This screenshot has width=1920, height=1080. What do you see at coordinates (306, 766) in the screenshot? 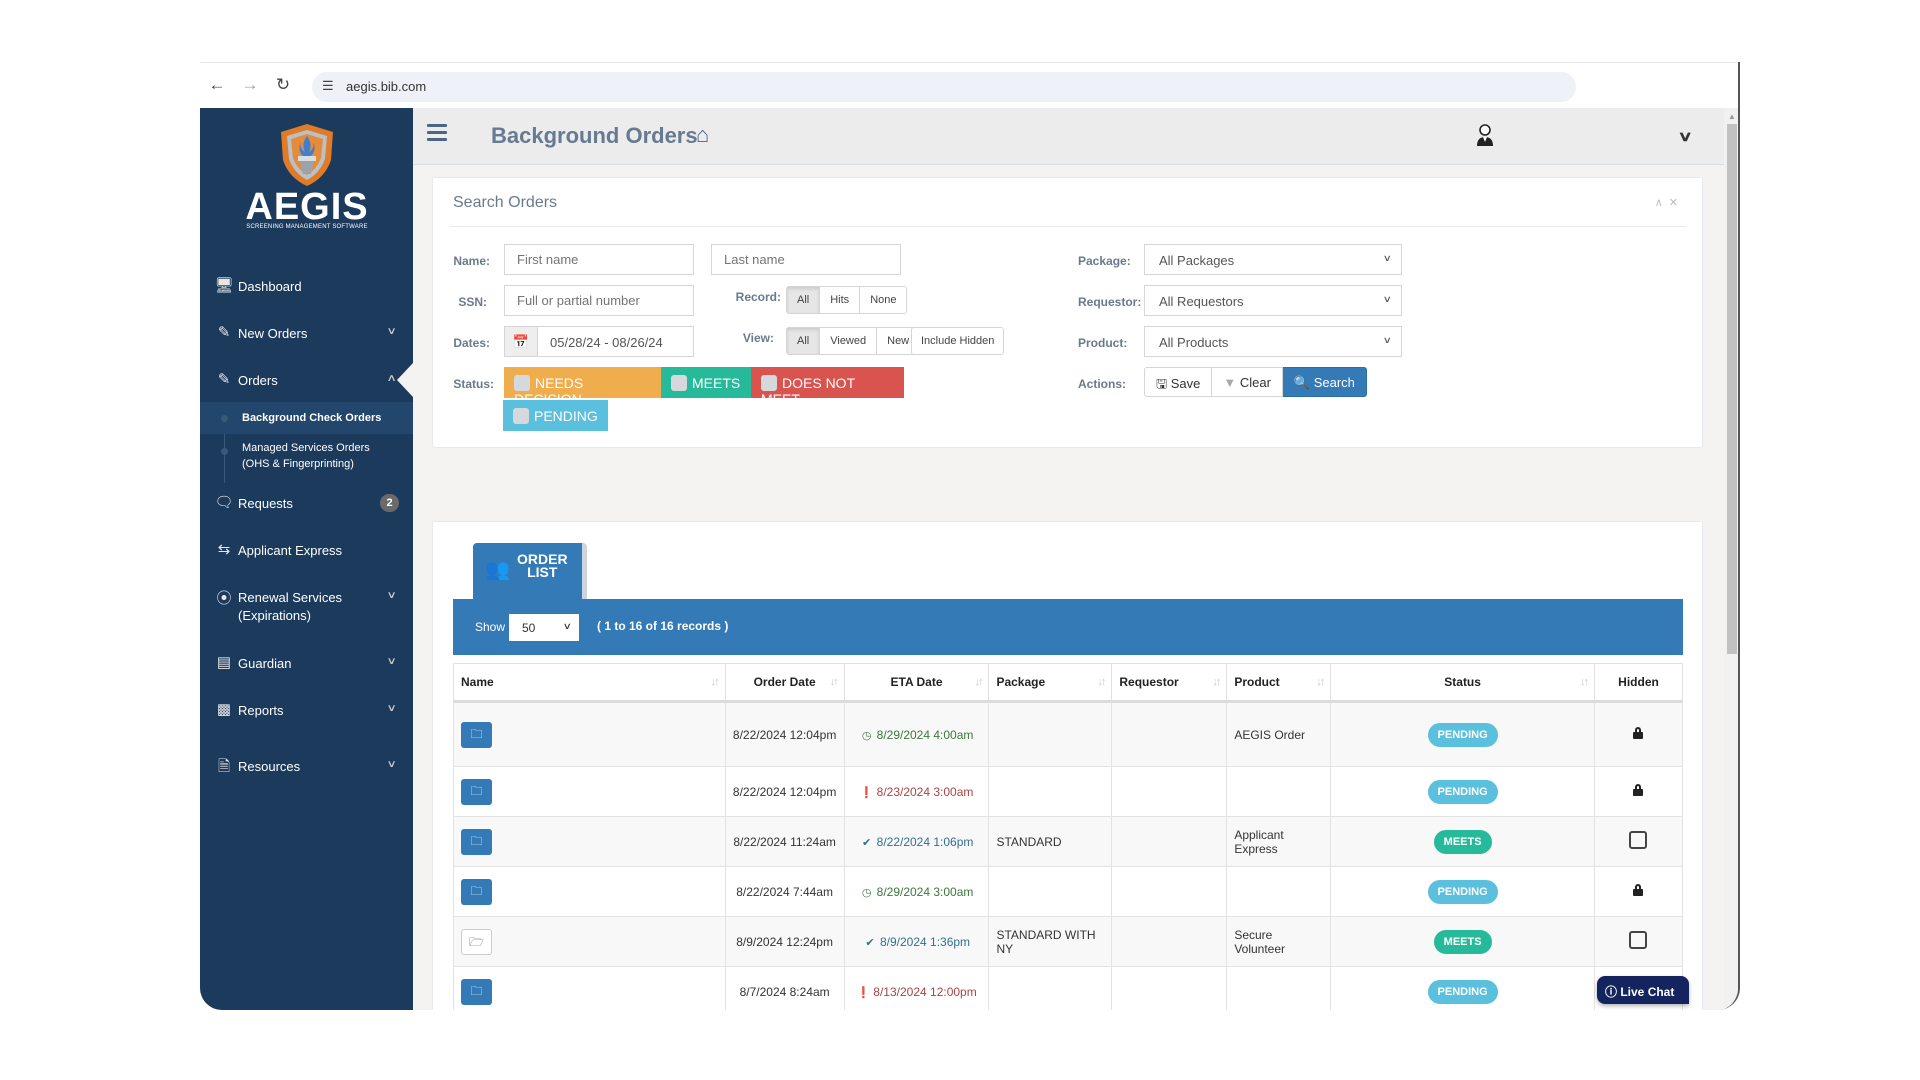
I see `sidebar-item-resources: 🗎 Resources ∨` at bounding box center [306, 766].